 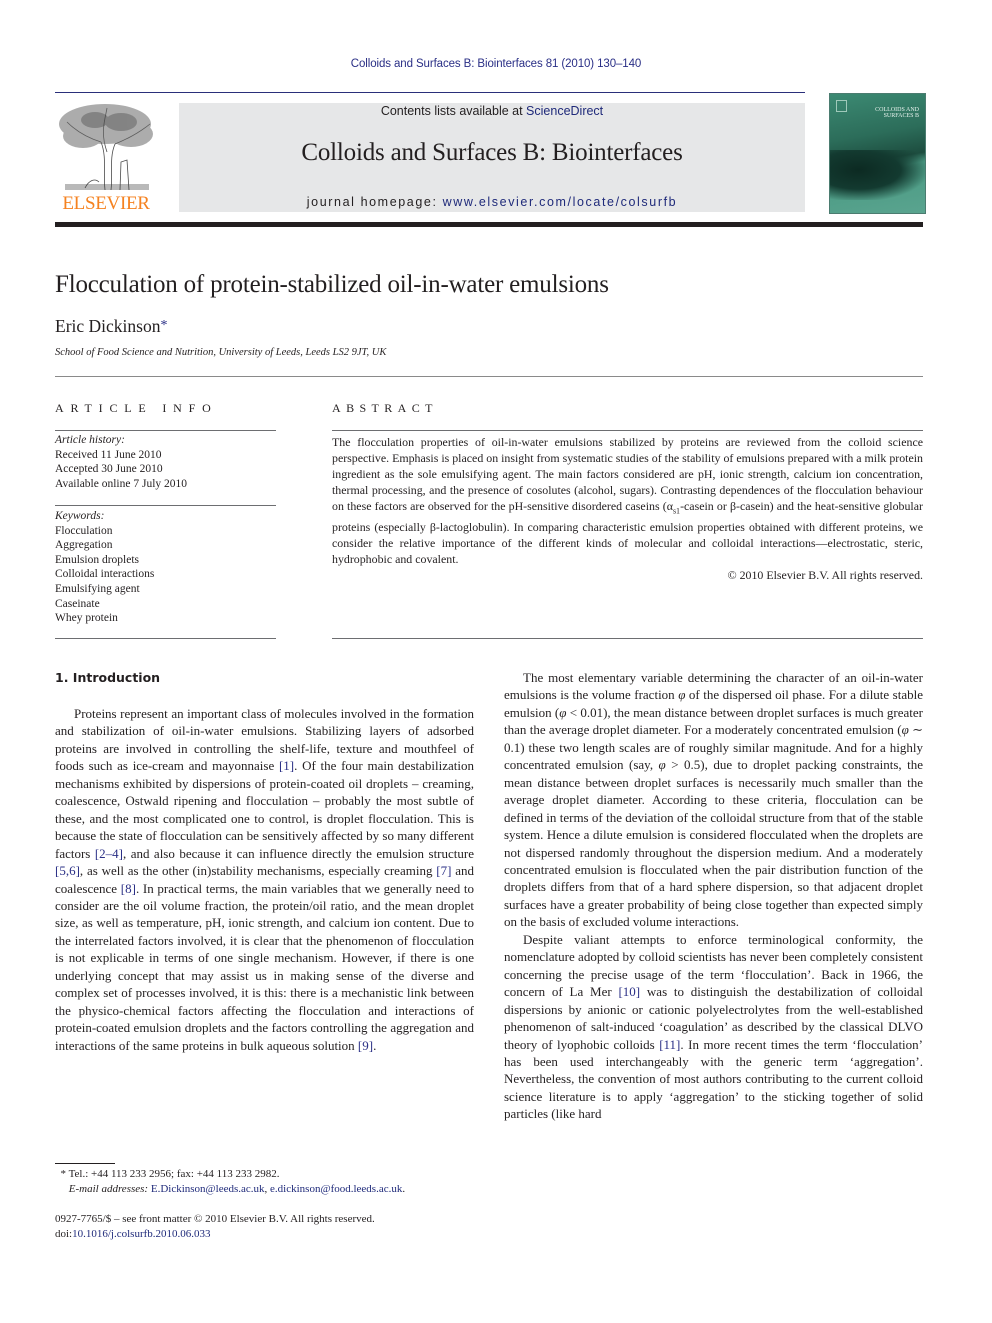 What do you see at coordinates (106, 147) in the screenshot?
I see `elsevier-tree-icon` at bounding box center [106, 147].